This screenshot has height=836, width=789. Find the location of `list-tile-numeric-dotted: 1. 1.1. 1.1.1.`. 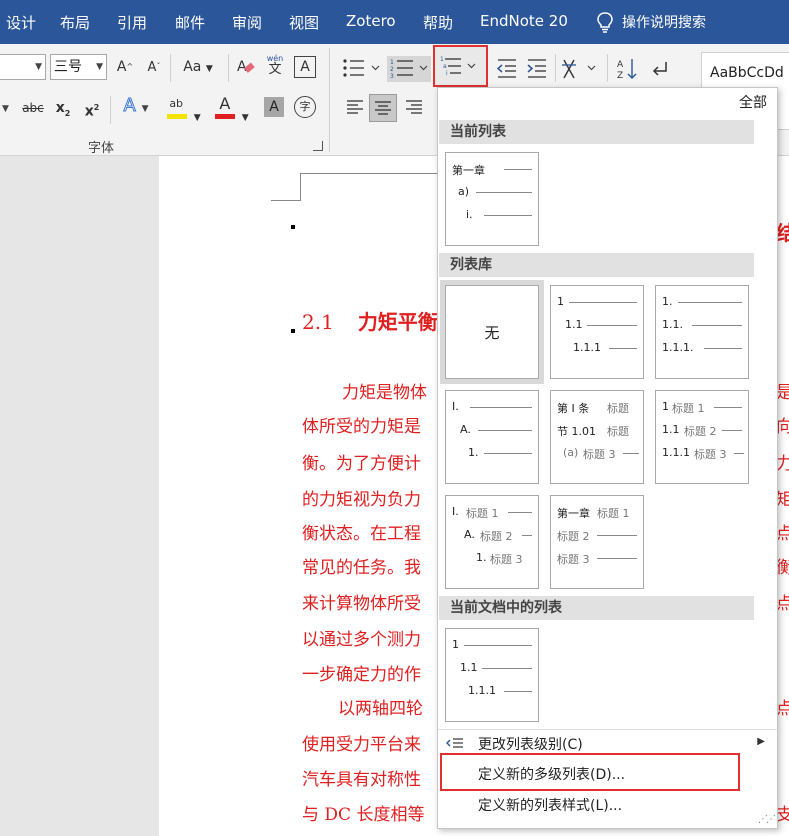

list-tile-numeric-dotted: 1. 1.1. 1.1.1. is located at coordinates (702, 332).